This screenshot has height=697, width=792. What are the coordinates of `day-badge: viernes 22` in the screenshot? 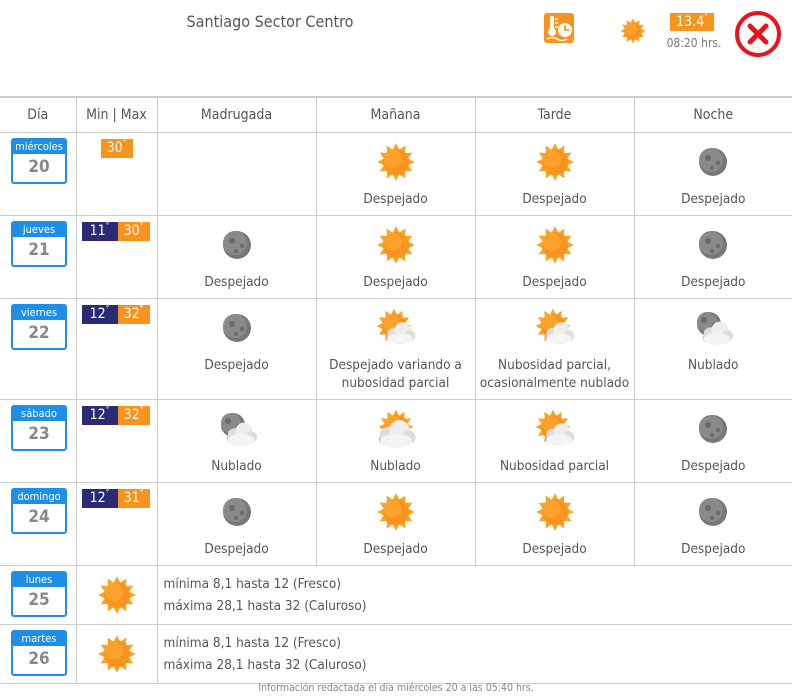 It's located at (39, 327).